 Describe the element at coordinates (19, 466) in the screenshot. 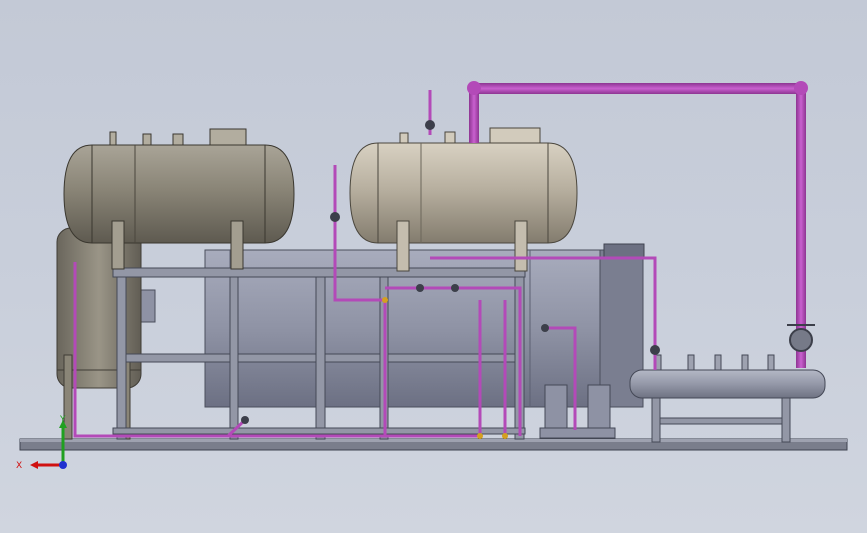

I see `x-axis-label: X` at that location.